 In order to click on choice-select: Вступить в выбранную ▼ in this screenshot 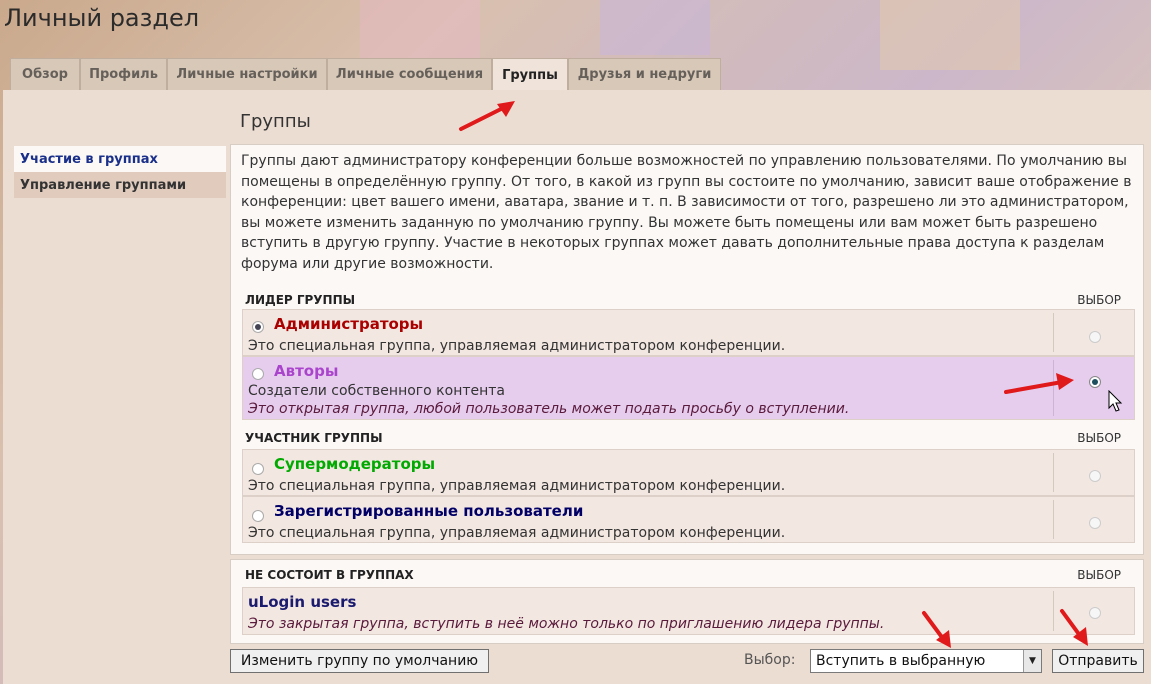, I will do `click(926, 661)`.